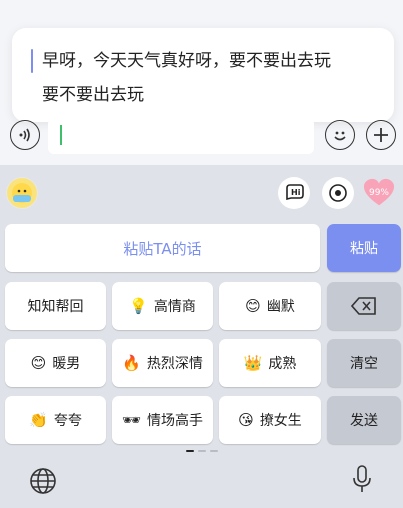  I want to click on lightbulb-icon: 💡, so click(138, 306).